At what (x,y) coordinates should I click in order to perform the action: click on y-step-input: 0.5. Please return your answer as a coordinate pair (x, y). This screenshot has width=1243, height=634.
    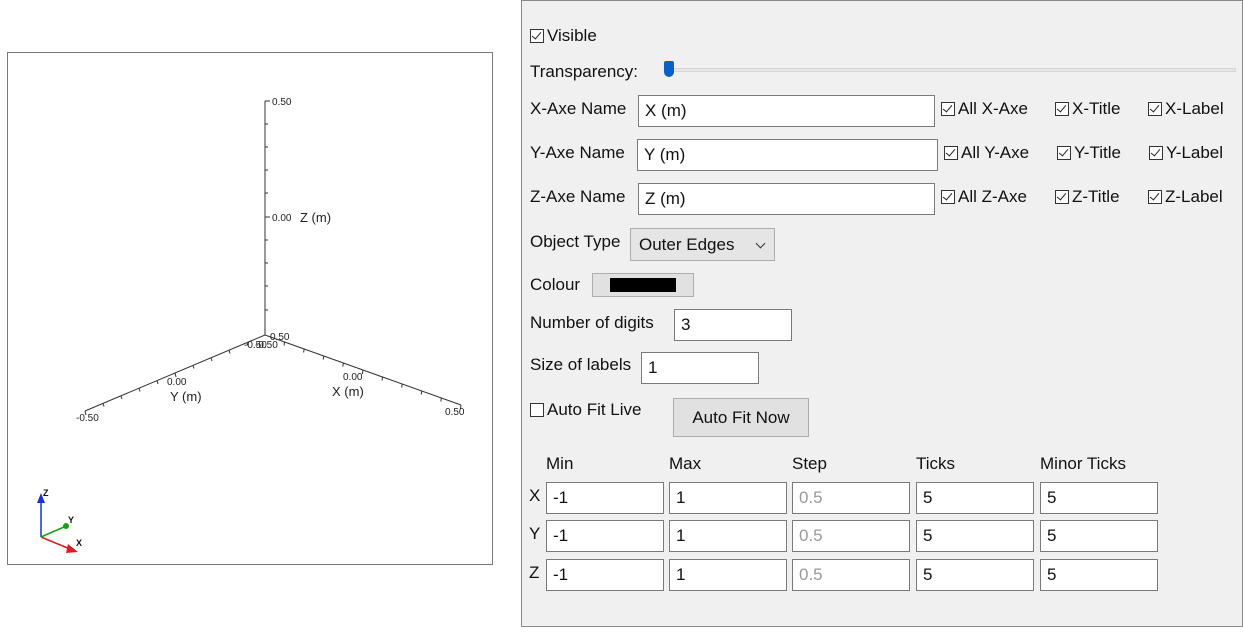
    Looking at the image, I should click on (851, 536).